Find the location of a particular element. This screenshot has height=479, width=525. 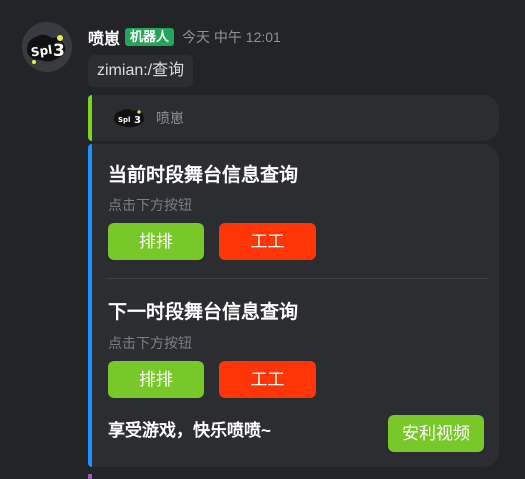

next-embed-accent is located at coordinates (90, 476).